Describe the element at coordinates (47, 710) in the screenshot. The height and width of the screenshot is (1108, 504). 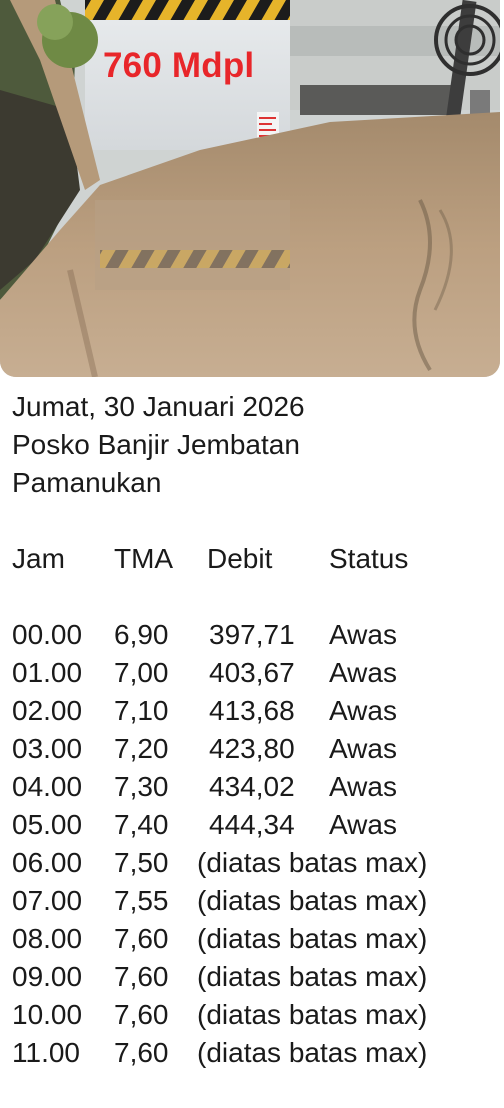
I see `row-jam: 02.00` at that location.